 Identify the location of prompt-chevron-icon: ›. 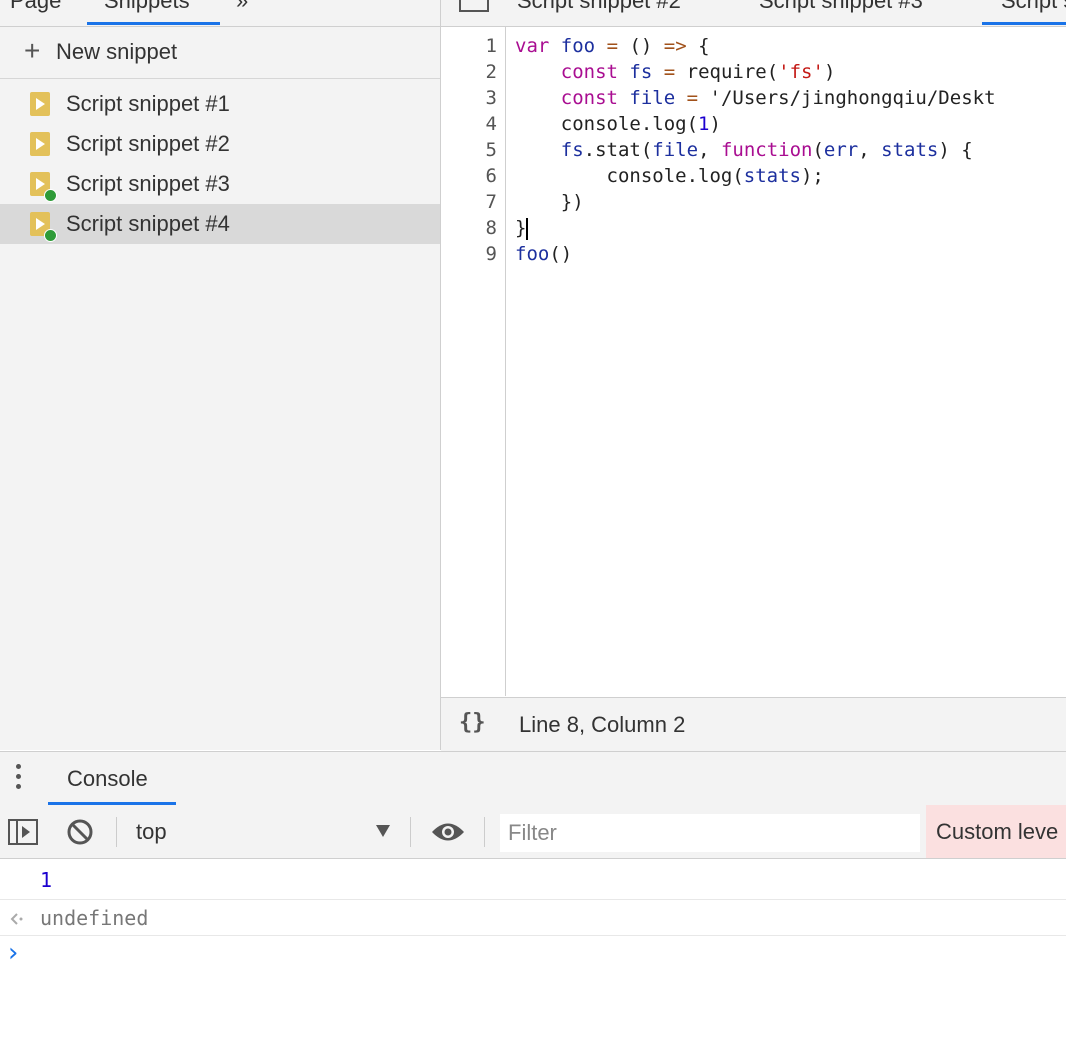
(13, 953).